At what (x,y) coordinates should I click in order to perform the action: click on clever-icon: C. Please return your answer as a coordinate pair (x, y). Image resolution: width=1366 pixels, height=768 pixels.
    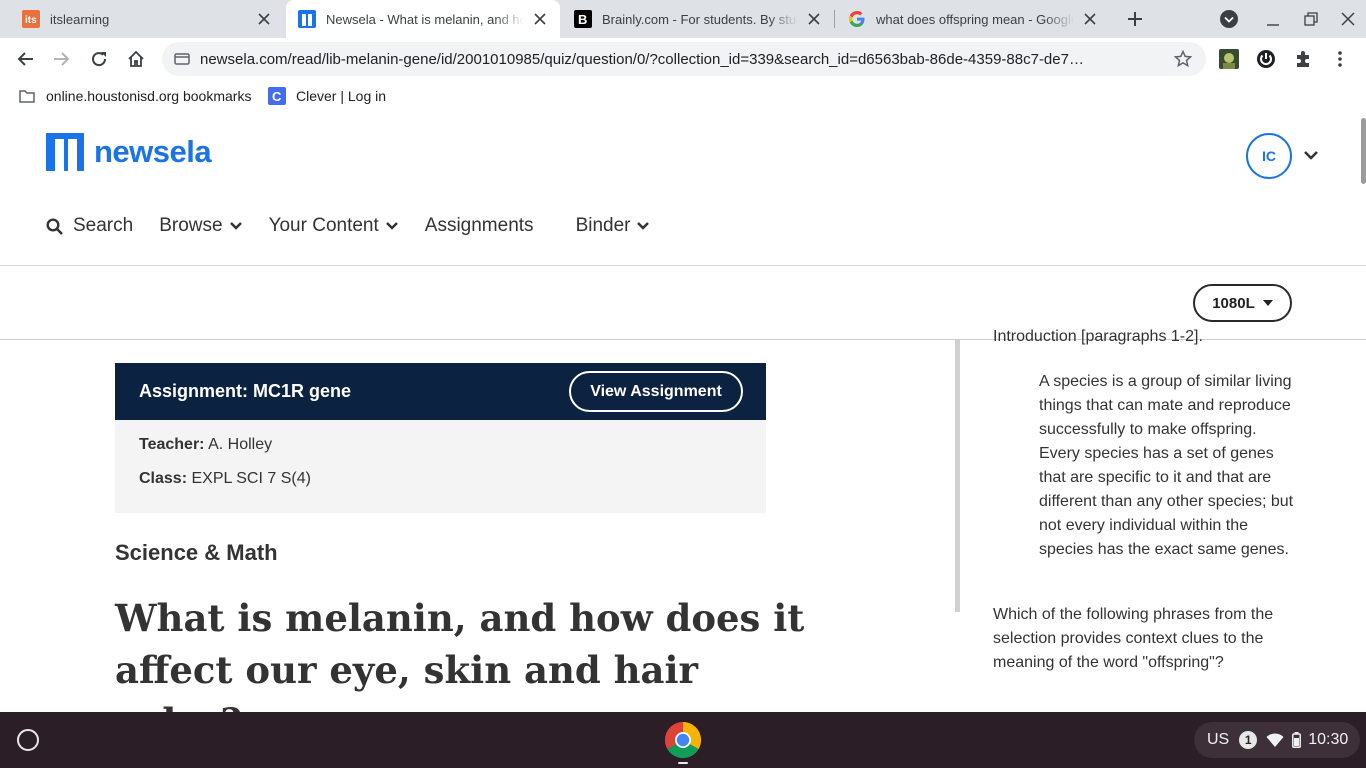
    Looking at the image, I should click on (277, 96).